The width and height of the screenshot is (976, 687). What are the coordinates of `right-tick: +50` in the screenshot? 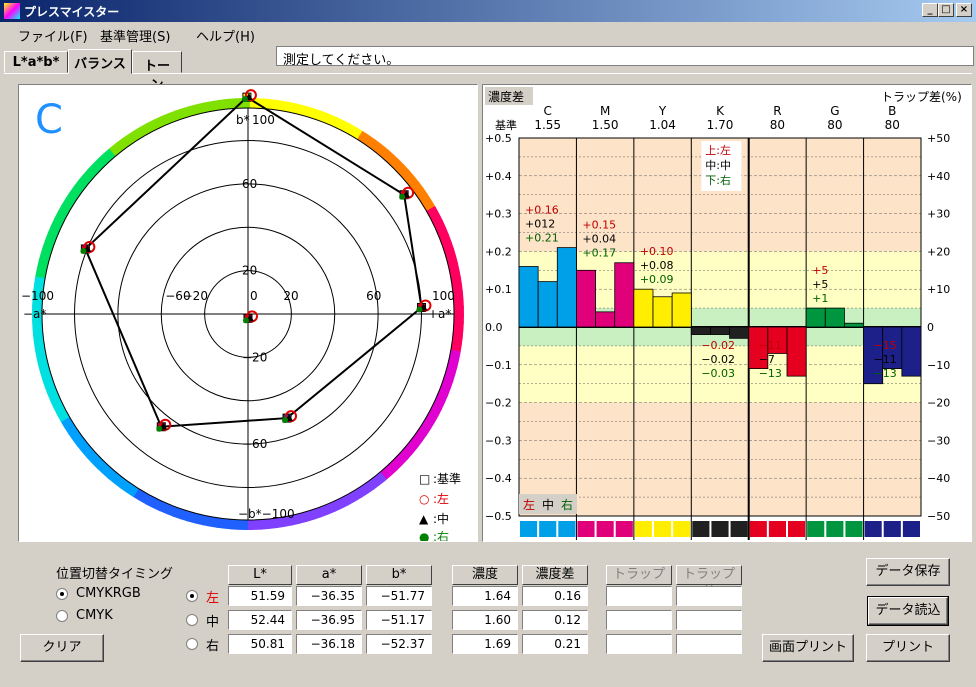 It's located at (938, 138).